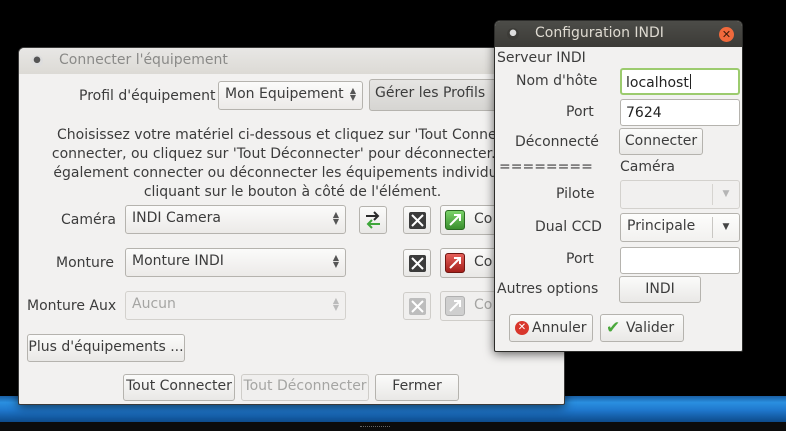 This screenshot has width=786, height=431. I want to click on mount-connect-label: Co, so click(483, 262).